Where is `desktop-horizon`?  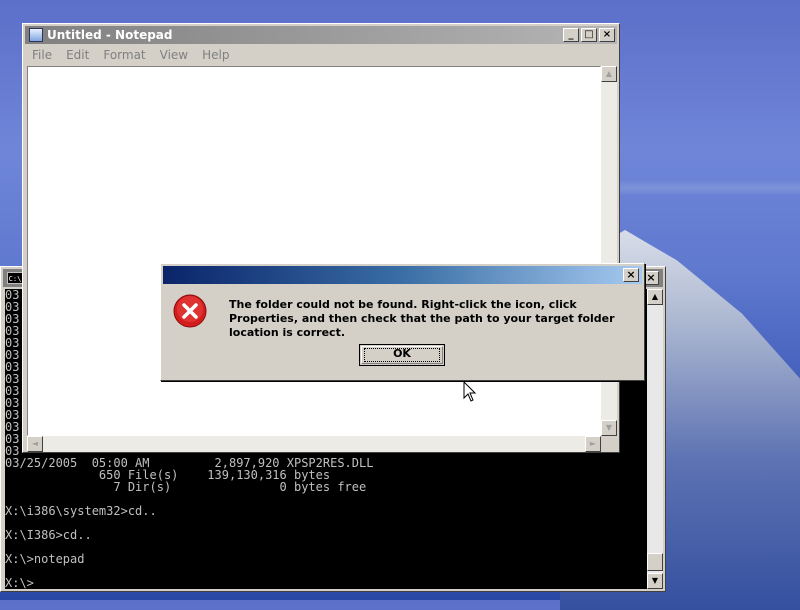 desktop-horizon is located at coordinates (710, 188).